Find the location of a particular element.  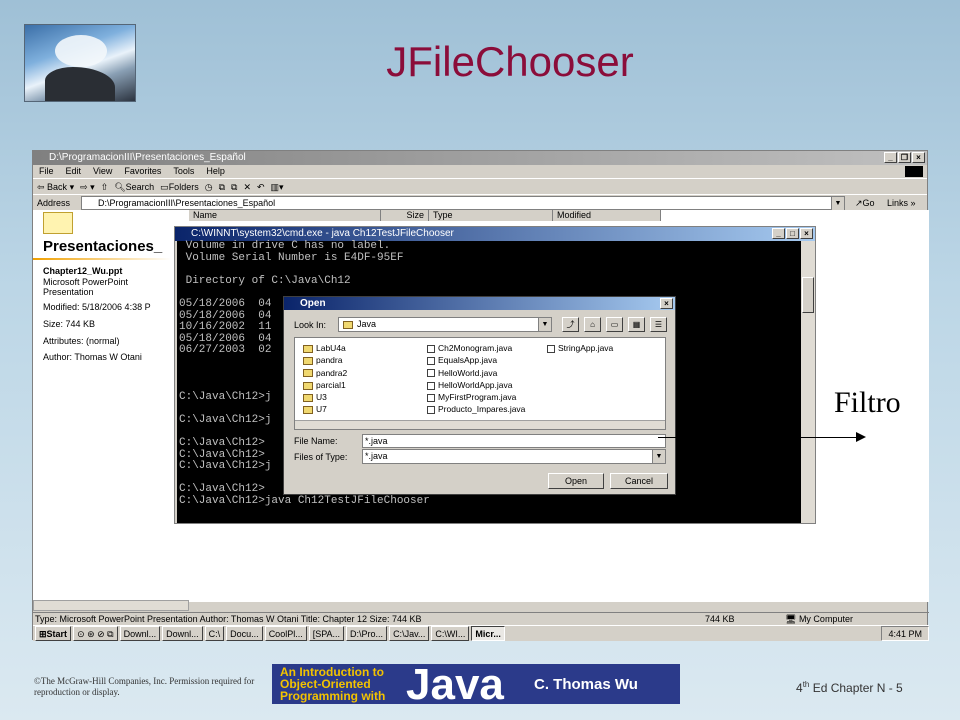

list-item: HelloWorldApp.java is located at coordinates (476, 385).